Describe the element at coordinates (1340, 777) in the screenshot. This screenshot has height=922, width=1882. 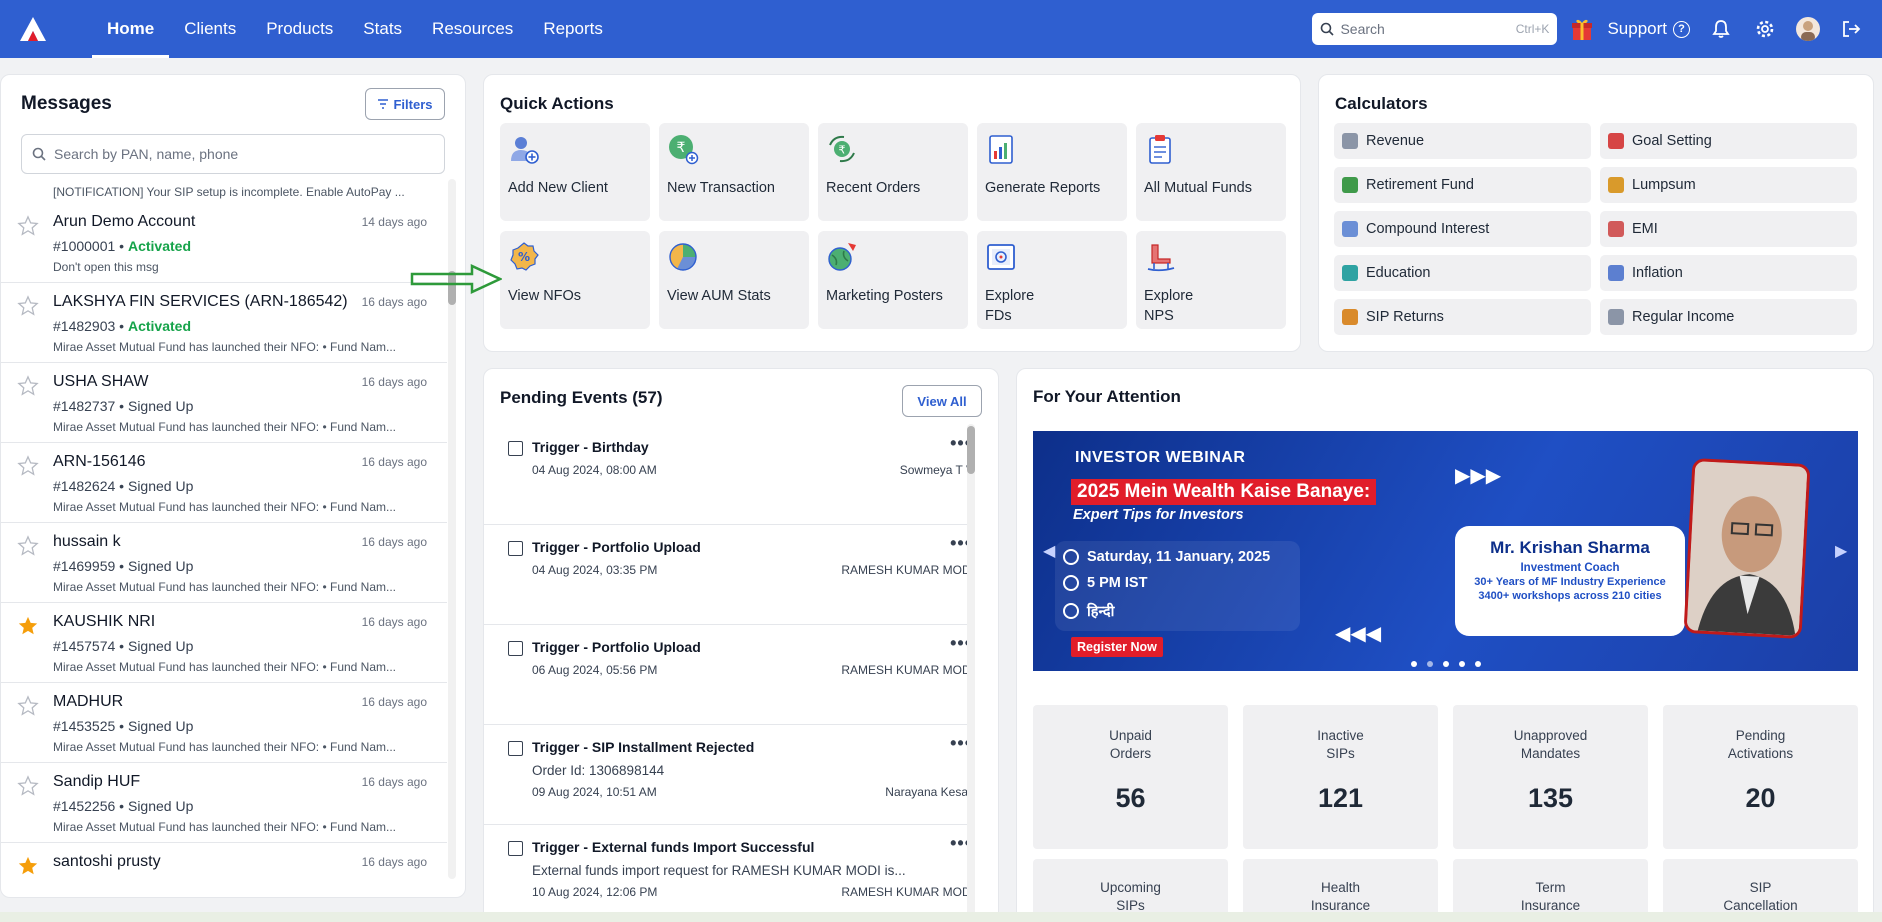
I see `stat-card-inactive-sips: Inactive SIPs 121` at that location.